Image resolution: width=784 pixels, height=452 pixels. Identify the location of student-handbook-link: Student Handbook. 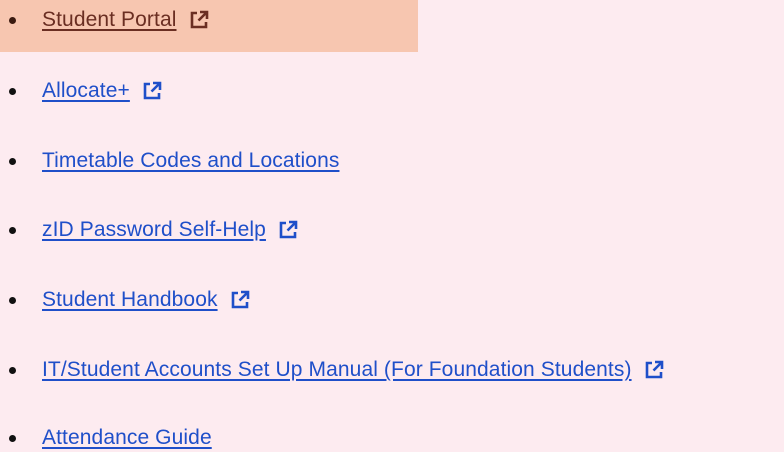
(130, 300).